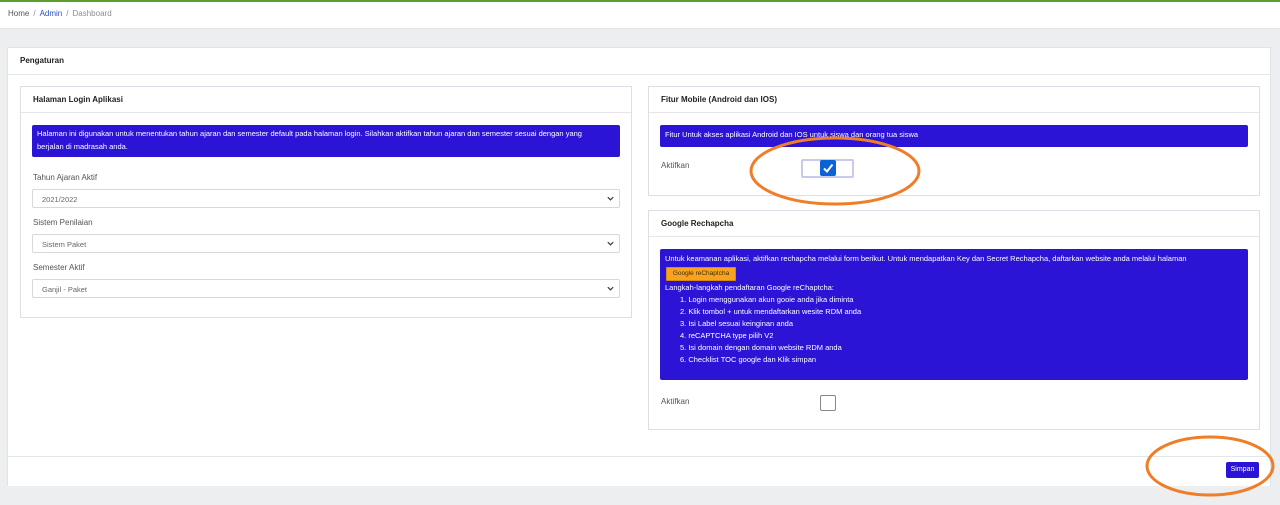 This screenshot has height=505, width=1280. What do you see at coordinates (82, 146) in the screenshot?
I see `login-info-line: berjalan di madrasah anda.` at bounding box center [82, 146].